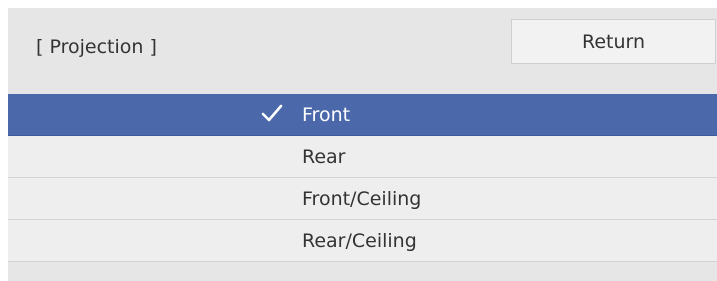 Image resolution: width=717 pixels, height=281 pixels. Describe the element at coordinates (362, 115) in the screenshot. I see `option-front: Front` at that location.